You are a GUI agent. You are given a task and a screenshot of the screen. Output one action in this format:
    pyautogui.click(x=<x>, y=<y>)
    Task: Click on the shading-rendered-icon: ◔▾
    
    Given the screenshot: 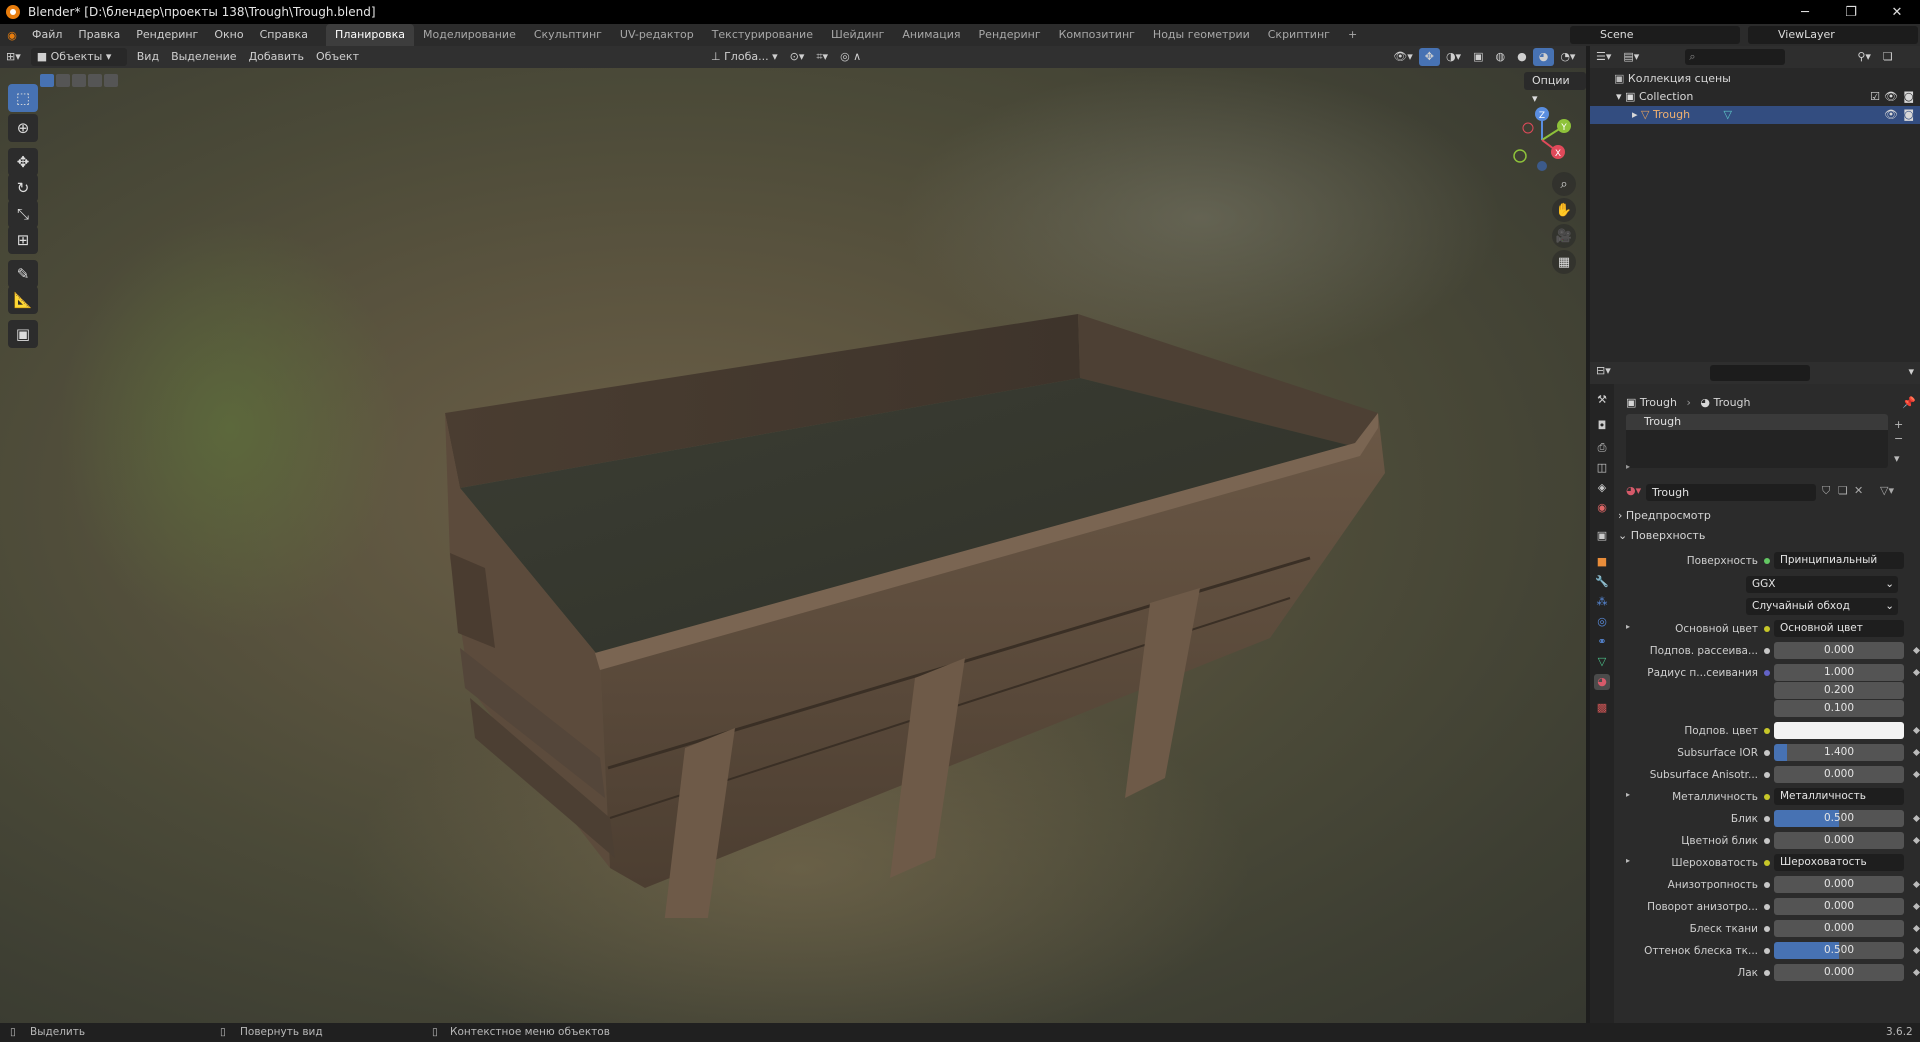 What is the action you would take?
    pyautogui.click(x=1567, y=57)
    